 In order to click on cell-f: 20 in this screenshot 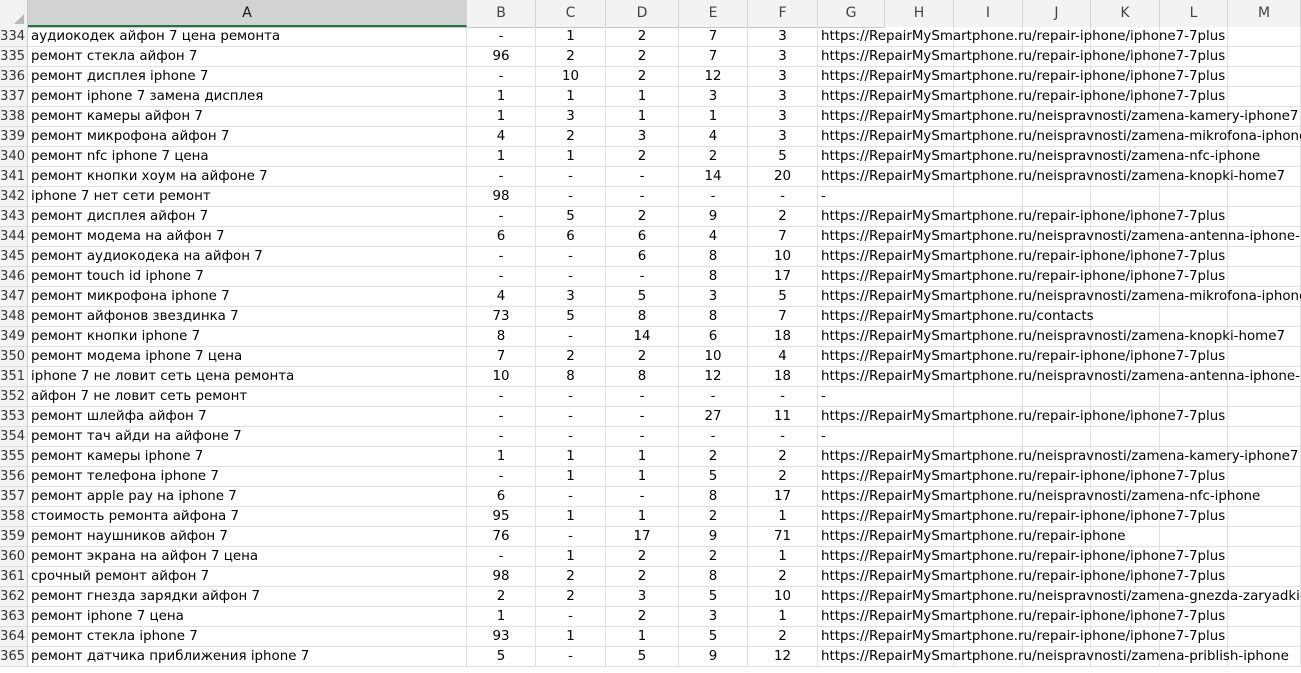, I will do `click(783, 177)`.